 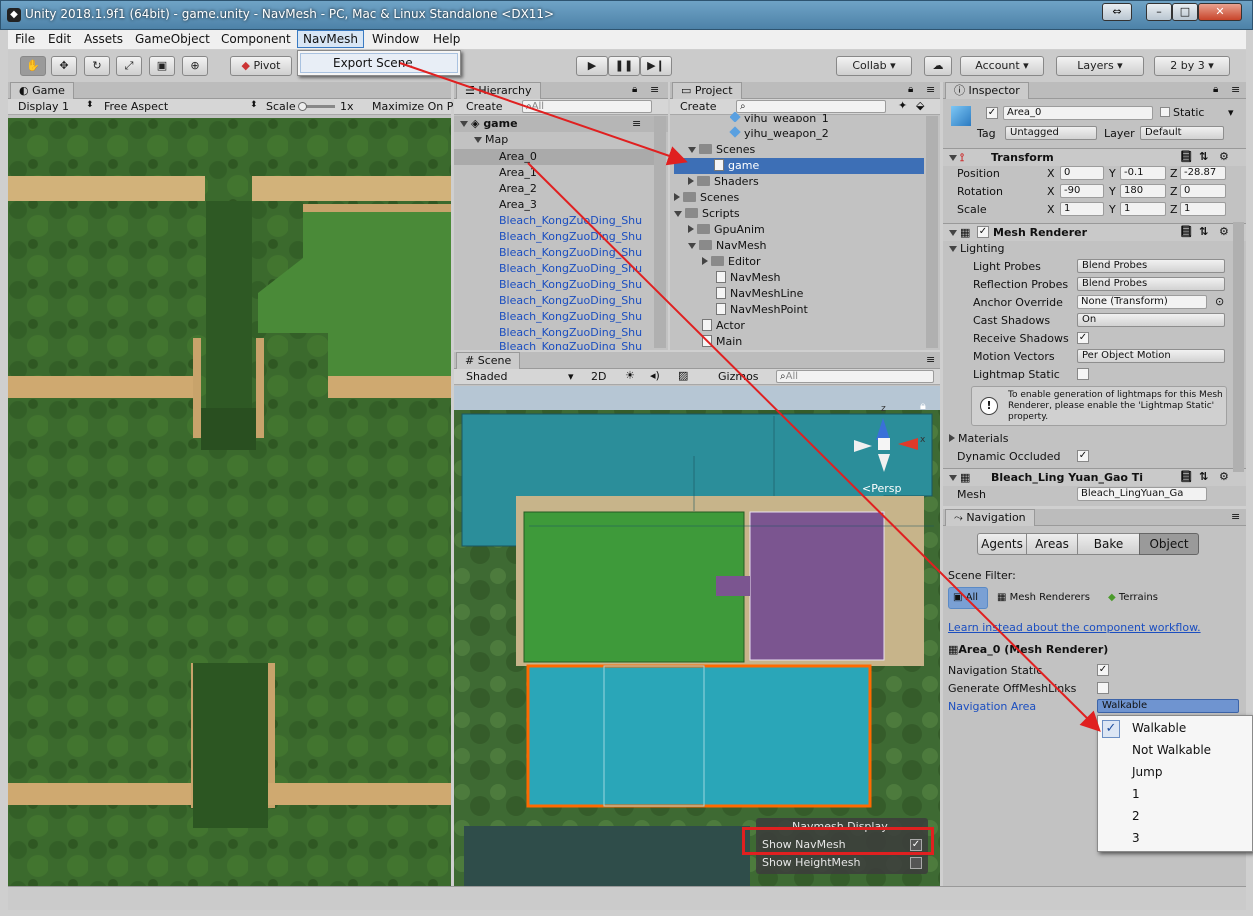 What do you see at coordinates (916, 863) in the screenshot?
I see `show-heightmesh-checkbox` at bounding box center [916, 863].